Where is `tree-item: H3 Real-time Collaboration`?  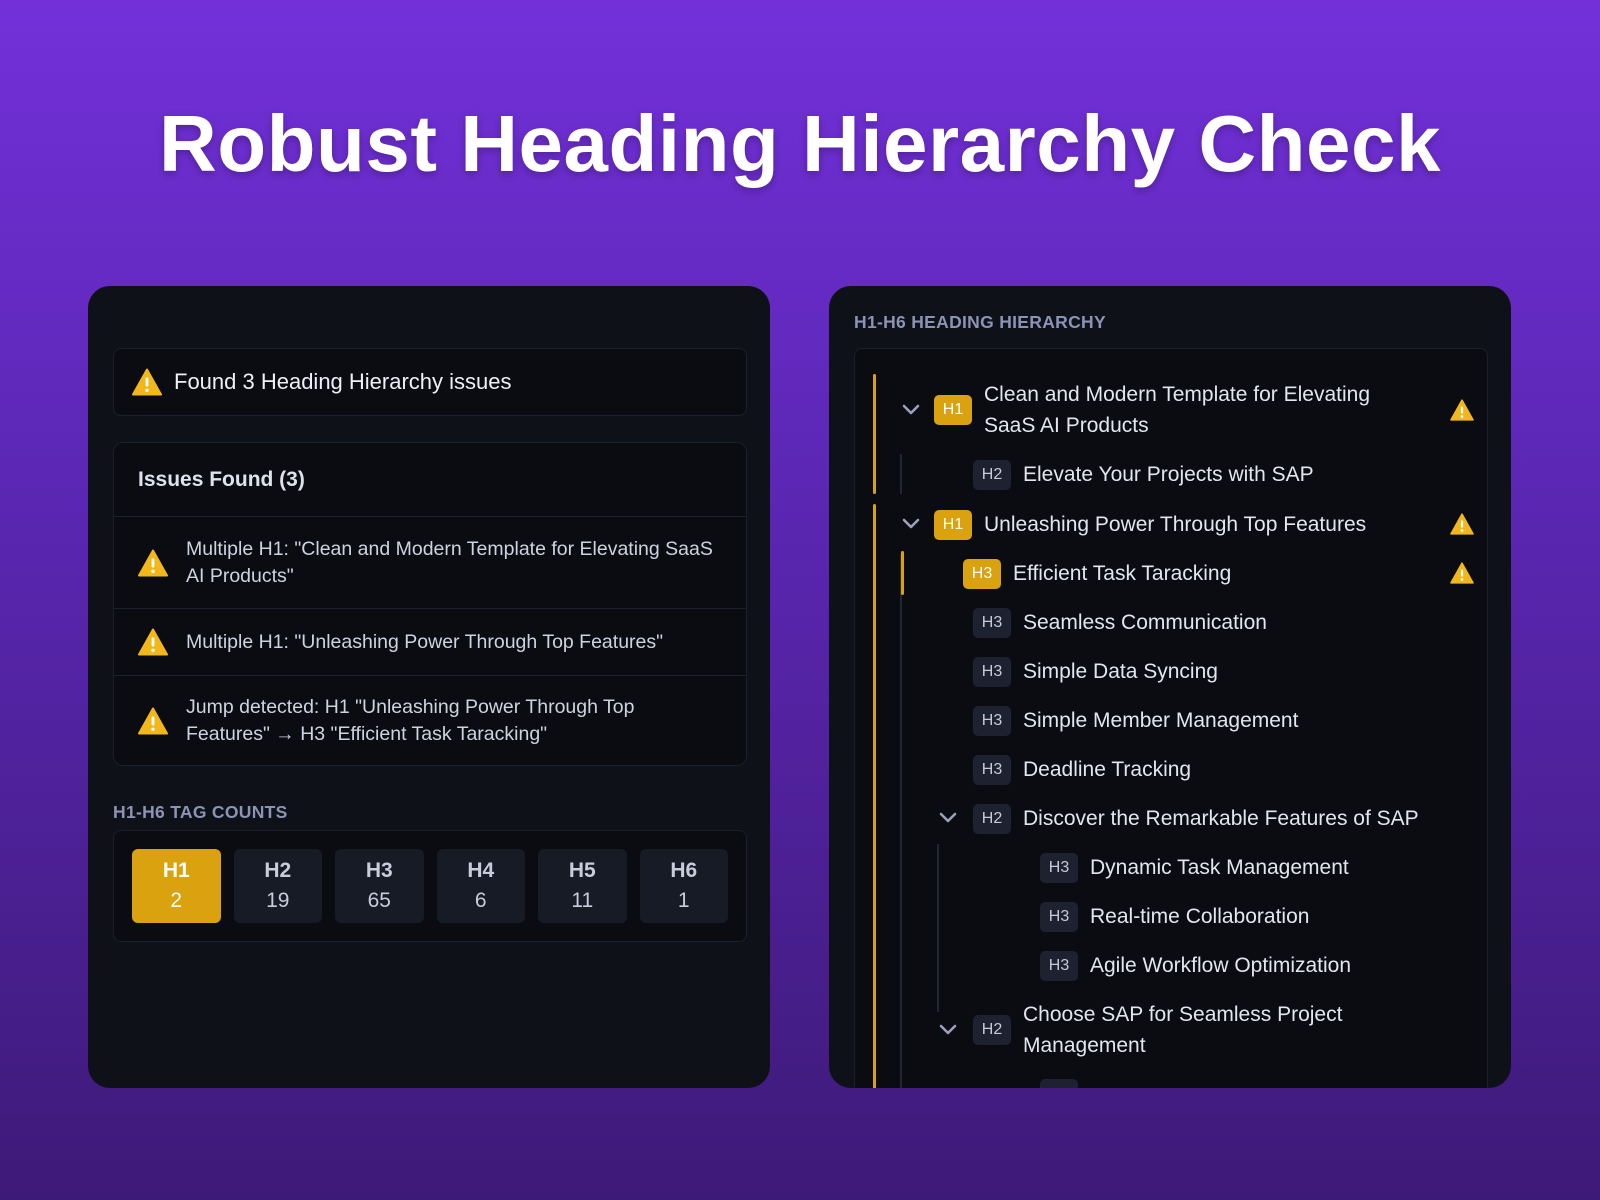
tree-item: H3 Real-time Collaboration is located at coordinates (1174, 916).